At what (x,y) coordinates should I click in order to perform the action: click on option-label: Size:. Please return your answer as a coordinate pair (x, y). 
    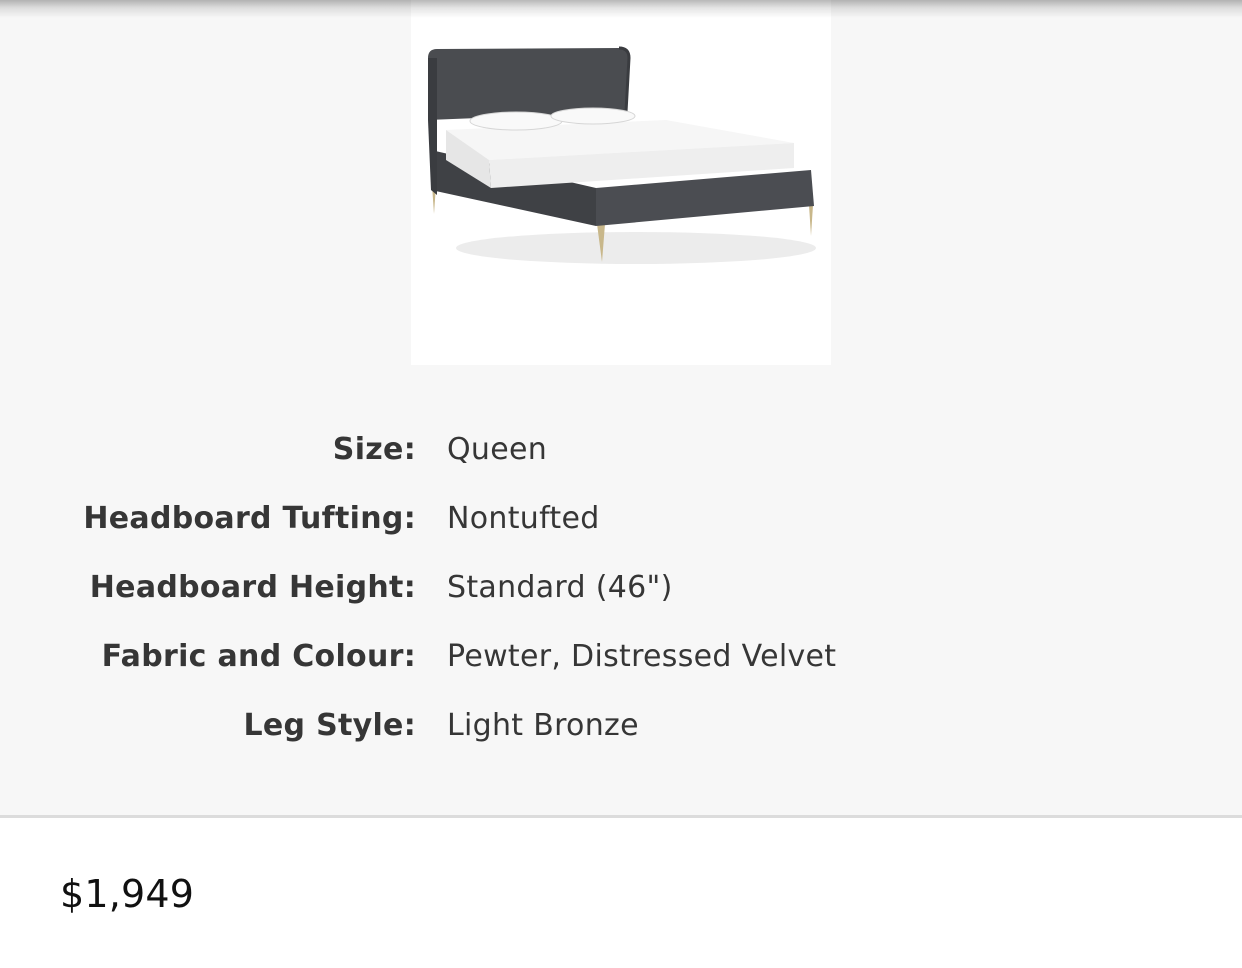
    Looking at the image, I should click on (374, 449).